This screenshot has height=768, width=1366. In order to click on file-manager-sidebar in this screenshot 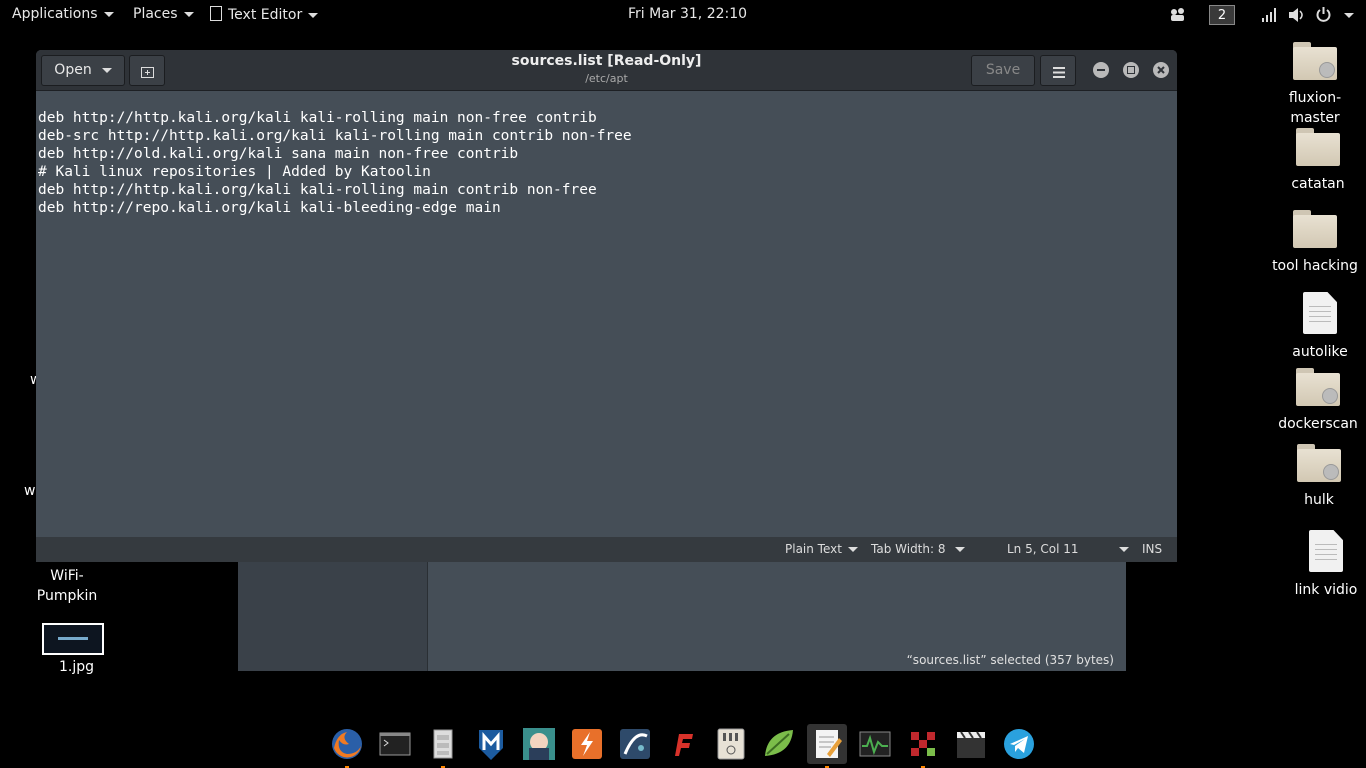, I will do `click(333, 616)`.